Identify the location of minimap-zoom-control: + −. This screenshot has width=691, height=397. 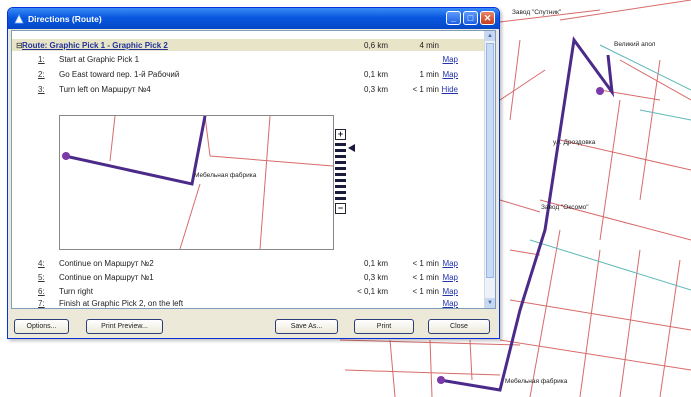
(341, 171).